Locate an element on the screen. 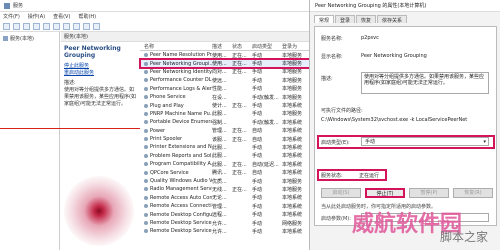 The height and width of the screenshot is (250, 500). service-row: Remote Desktop Configu... 远程... 手动 本地系统 is located at coordinates (225, 214).